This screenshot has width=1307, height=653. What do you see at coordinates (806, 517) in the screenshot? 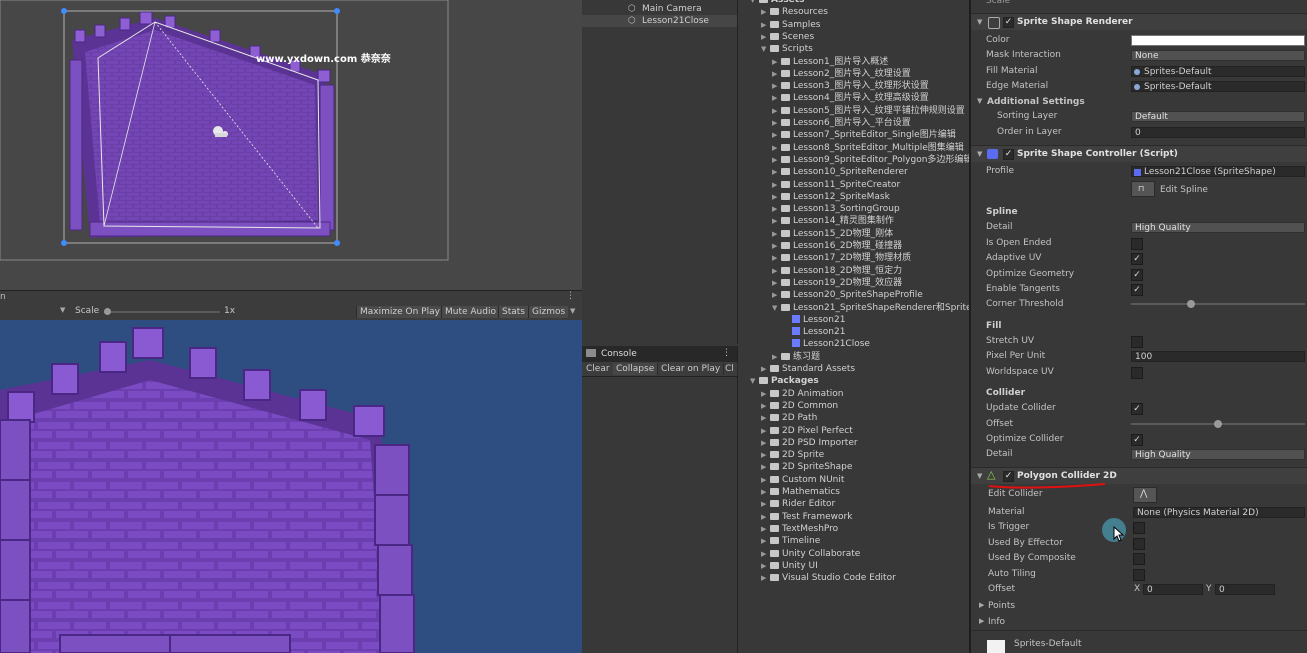
I see `project-item: ▶ Test Framework` at bounding box center [806, 517].